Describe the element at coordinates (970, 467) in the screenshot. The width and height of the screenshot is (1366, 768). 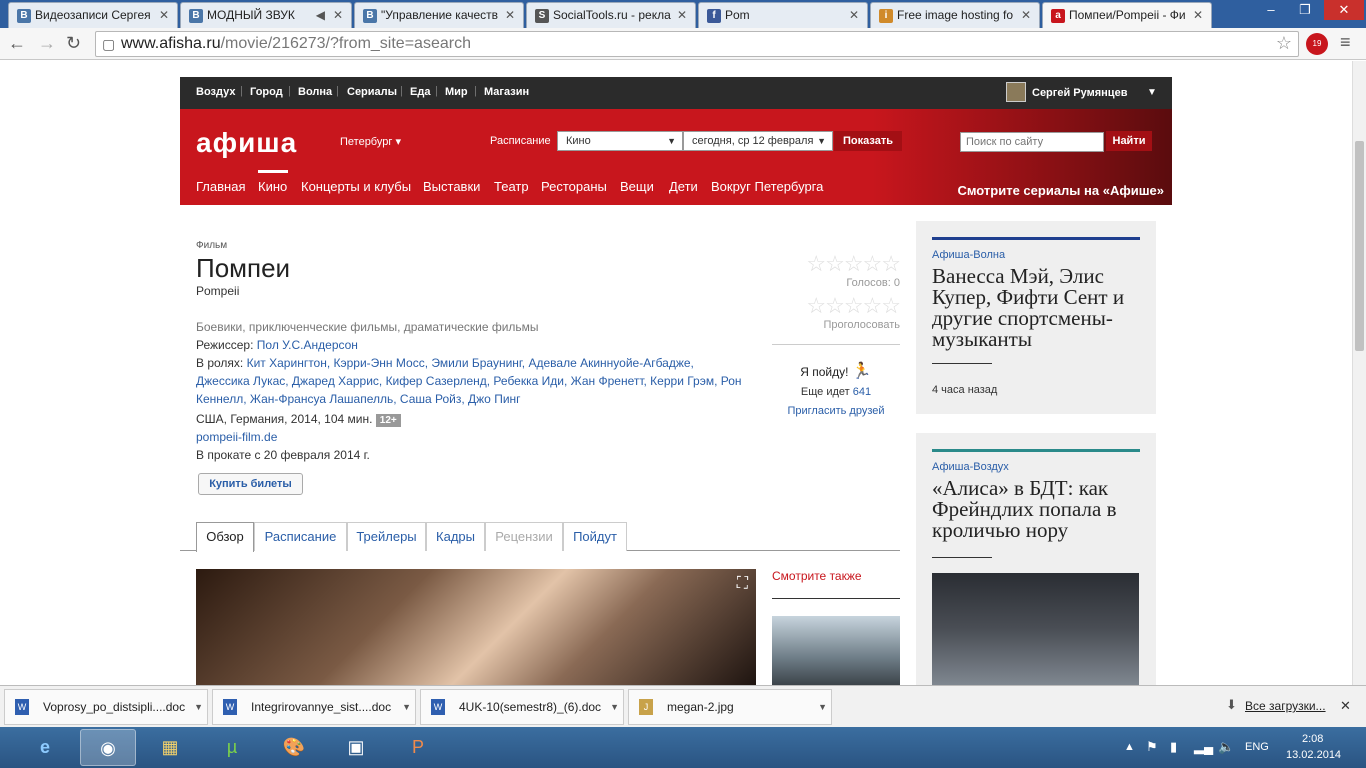
I see `card-section: Афиша-Воздух` at that location.